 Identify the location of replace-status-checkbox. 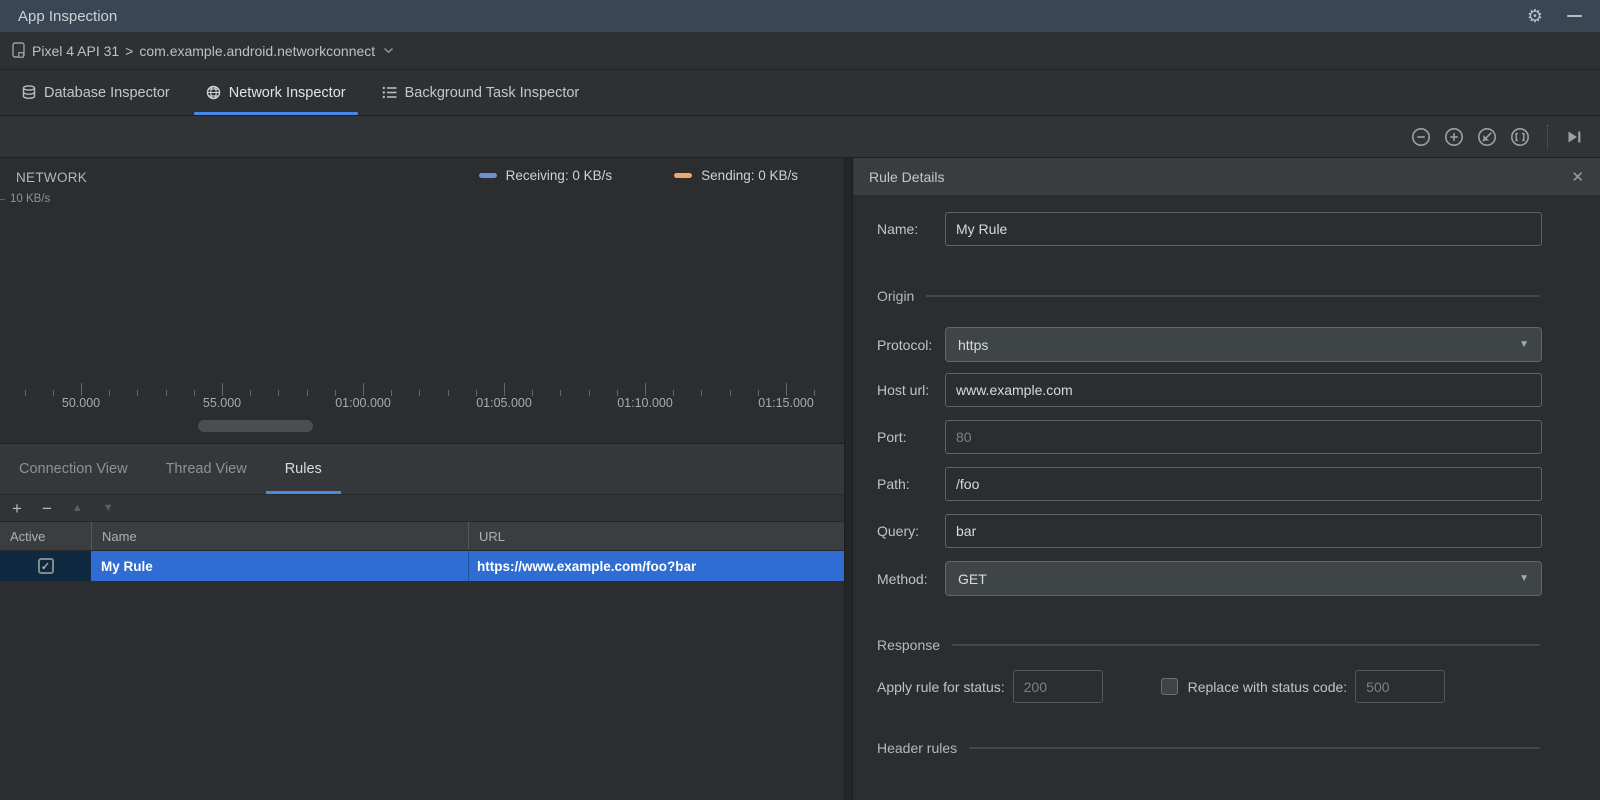
(1169, 686).